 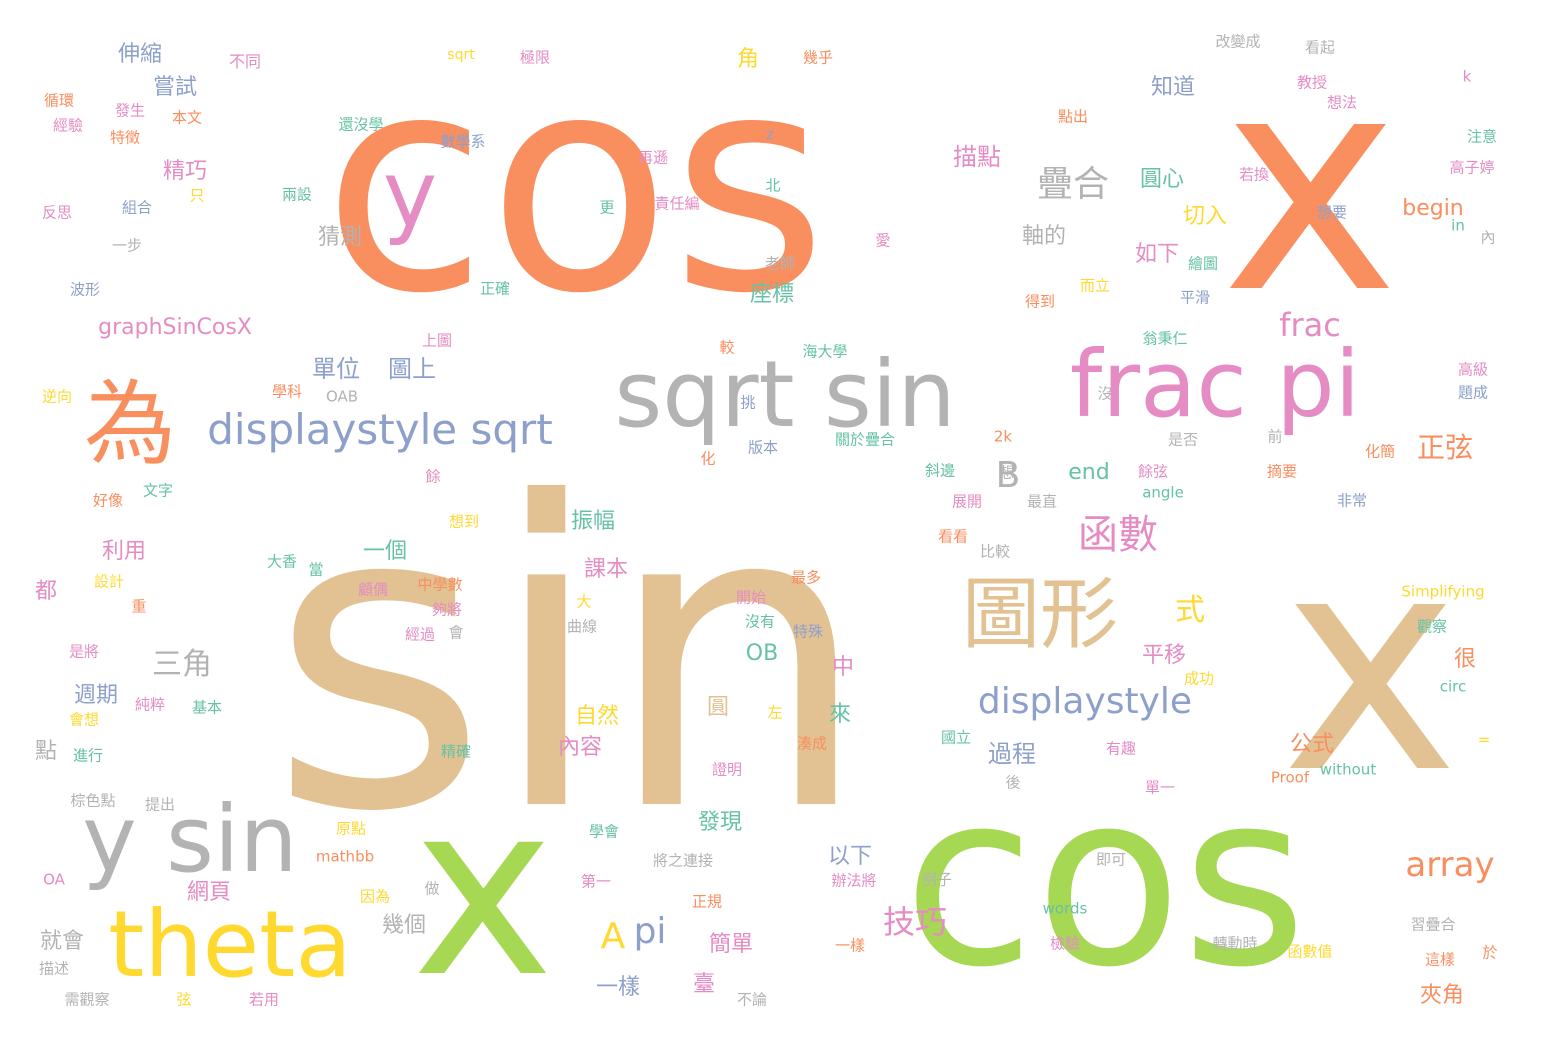 What do you see at coordinates (1164, 655) in the screenshot?
I see `cloud-word: 平移` at bounding box center [1164, 655].